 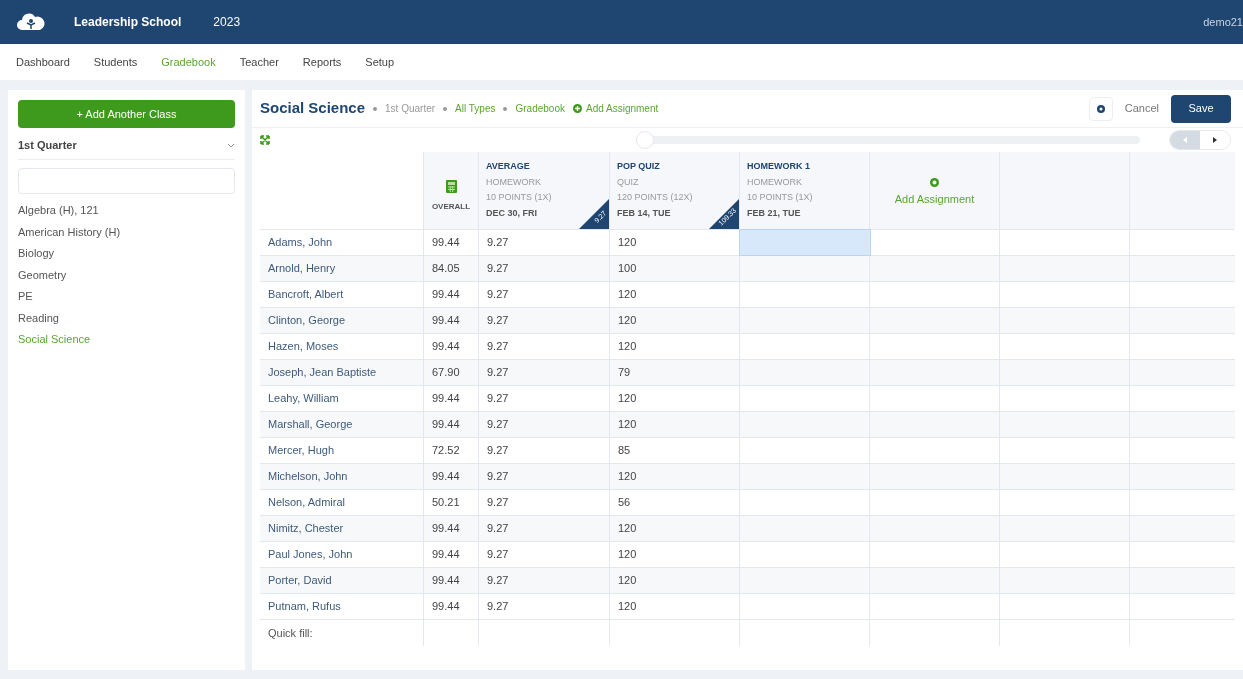 I want to click on student-name: Nimitz, Chester, so click(x=342, y=528).